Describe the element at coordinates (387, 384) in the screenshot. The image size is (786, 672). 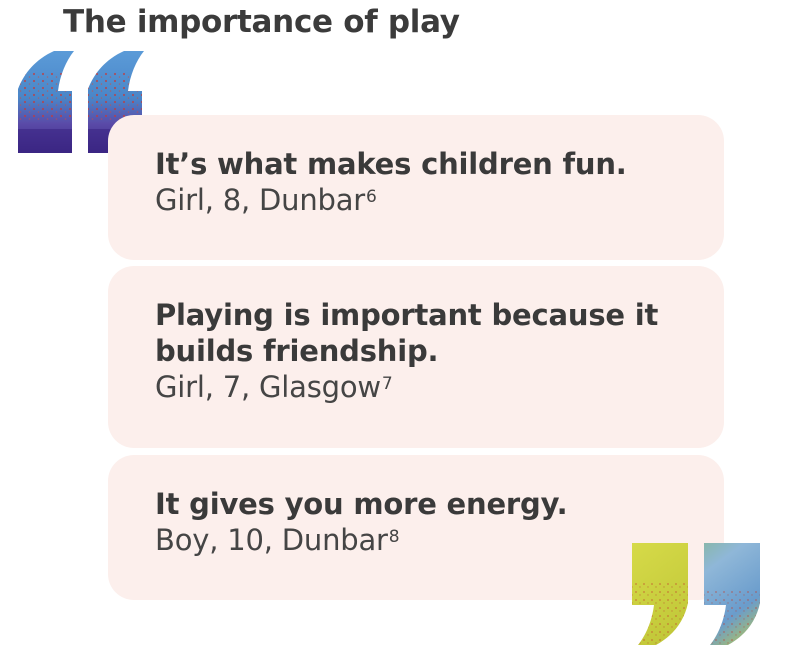
I see `footnote-marker: 7` at that location.